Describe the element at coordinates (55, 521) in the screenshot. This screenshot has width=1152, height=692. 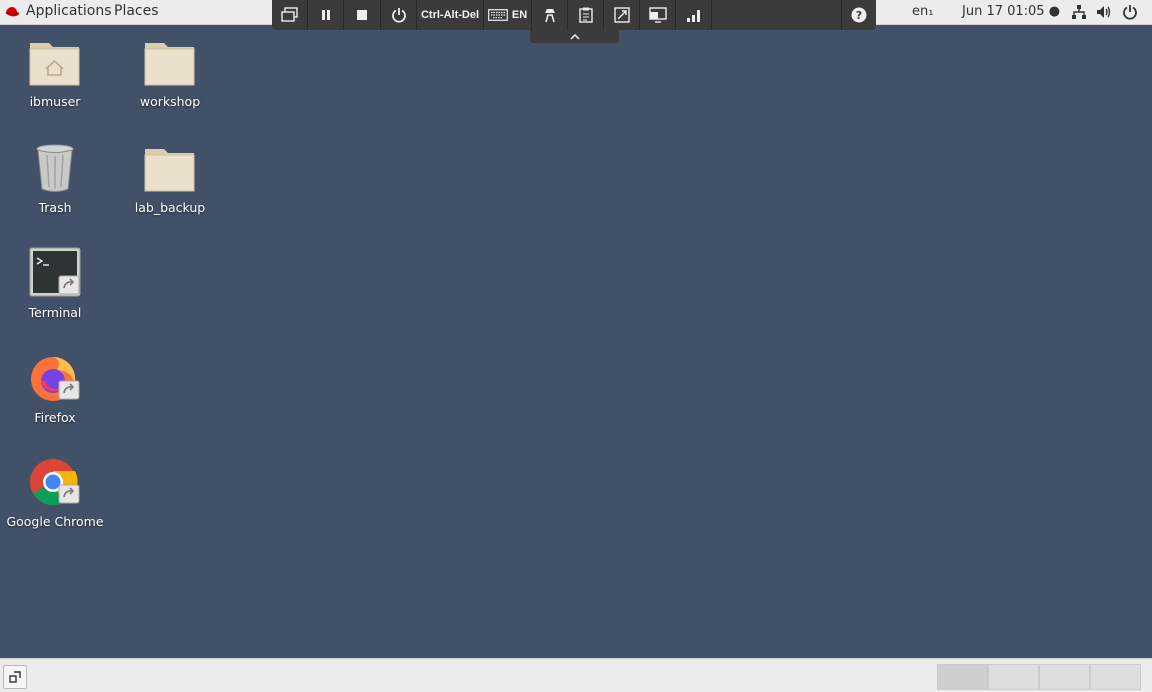
I see `desktop-icon-label: Google Chrome` at that location.